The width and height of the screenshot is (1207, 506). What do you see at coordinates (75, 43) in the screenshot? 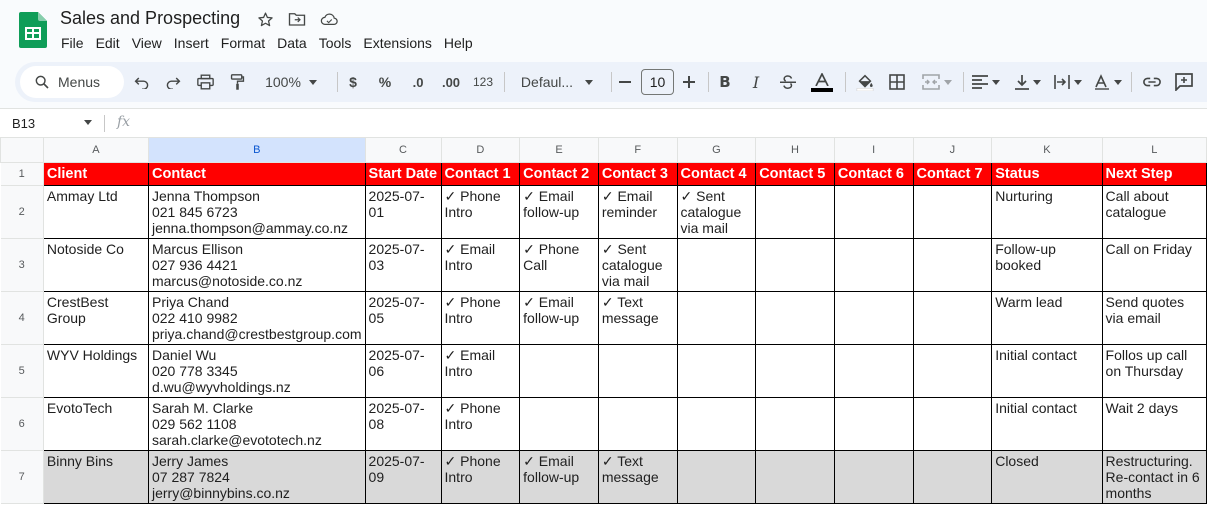
I see `menu-file: File` at bounding box center [75, 43].